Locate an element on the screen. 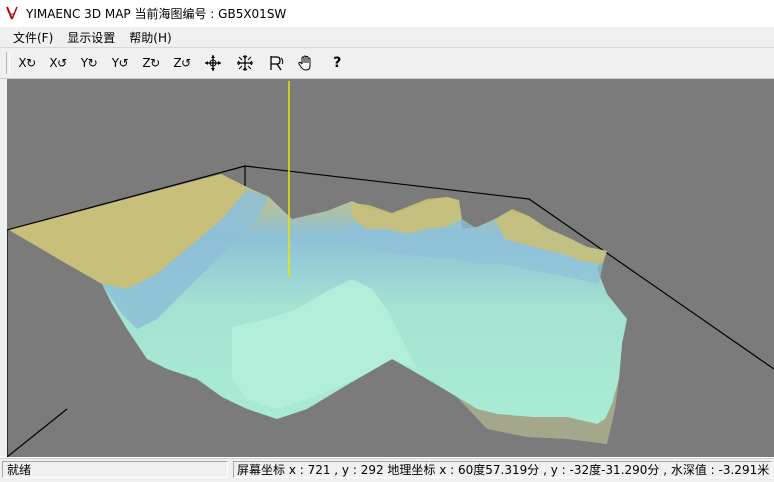 The width and height of the screenshot is (774, 482). move-button is located at coordinates (213, 63).